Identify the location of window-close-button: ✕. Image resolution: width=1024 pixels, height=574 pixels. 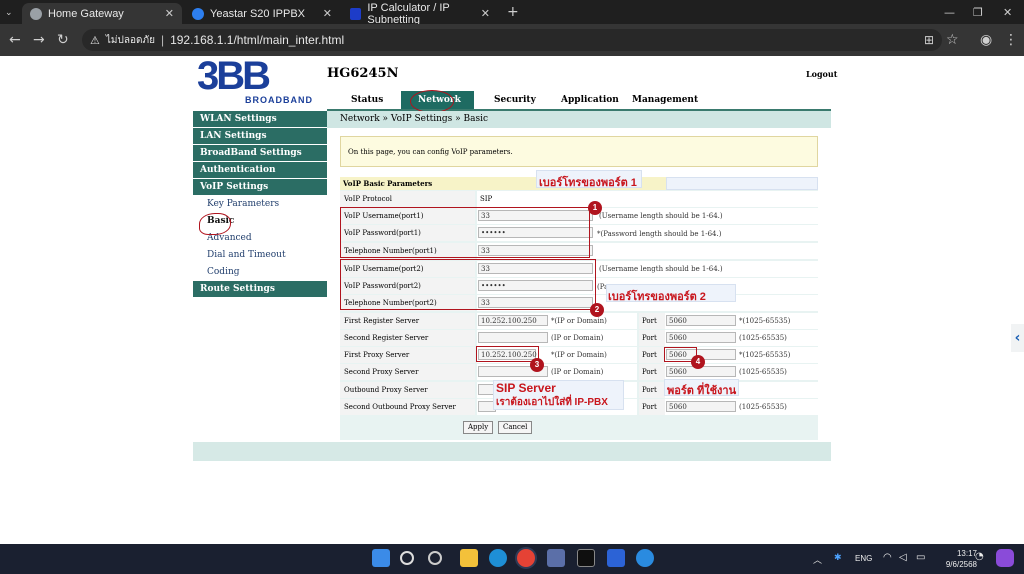
(1007, 13).